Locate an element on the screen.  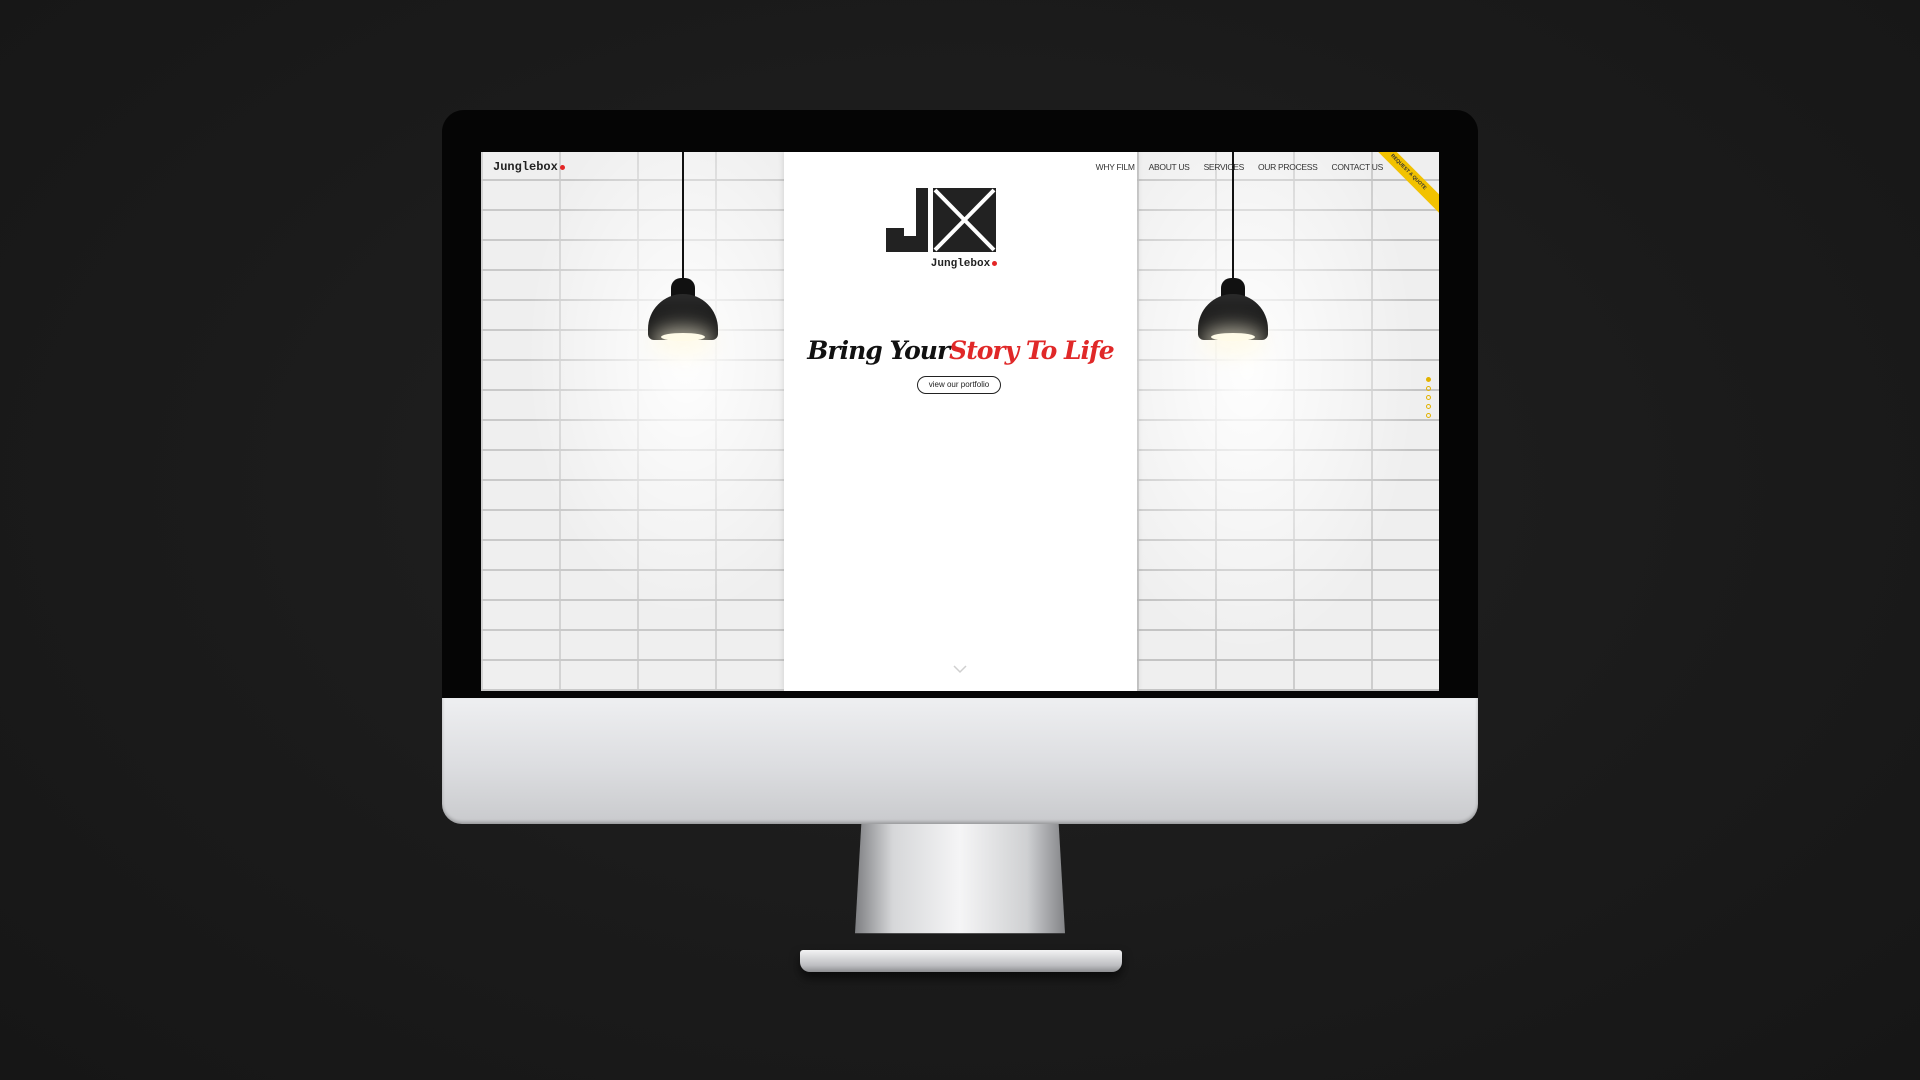
monitor-stand-base is located at coordinates (961, 961).